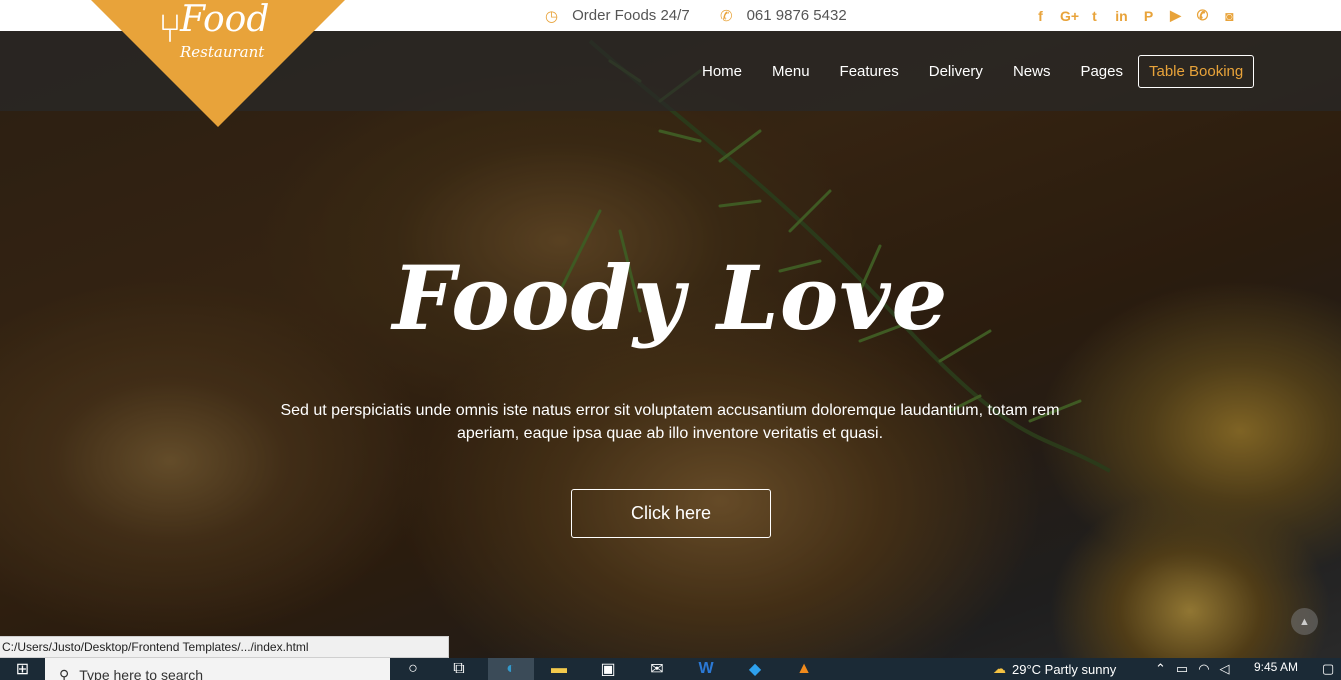  I want to click on weather-icon: ☁, so click(999, 668).